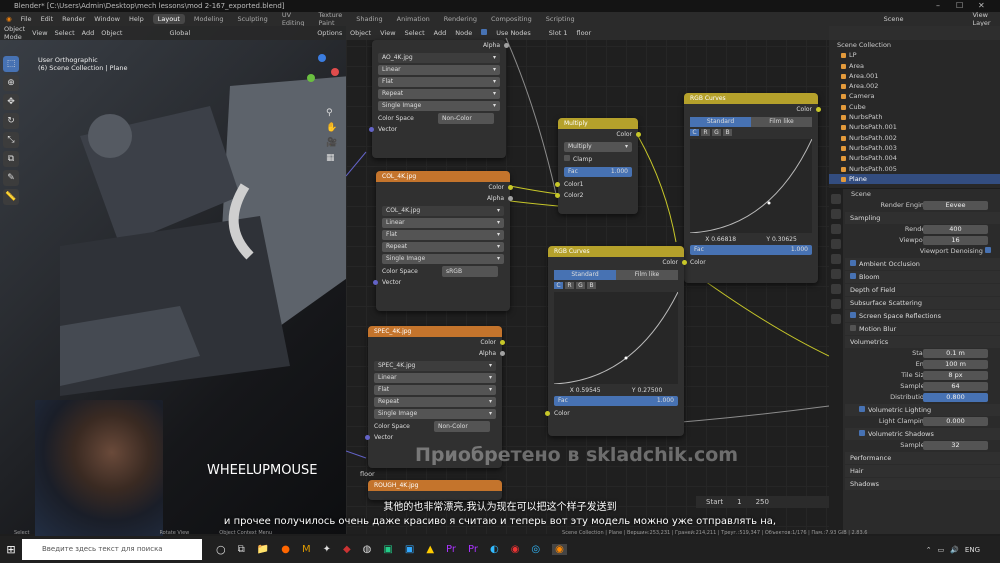 This screenshot has height=563, width=1000. Describe the element at coordinates (894, 19) in the screenshot. I see `scene-selector: Scene` at that location.